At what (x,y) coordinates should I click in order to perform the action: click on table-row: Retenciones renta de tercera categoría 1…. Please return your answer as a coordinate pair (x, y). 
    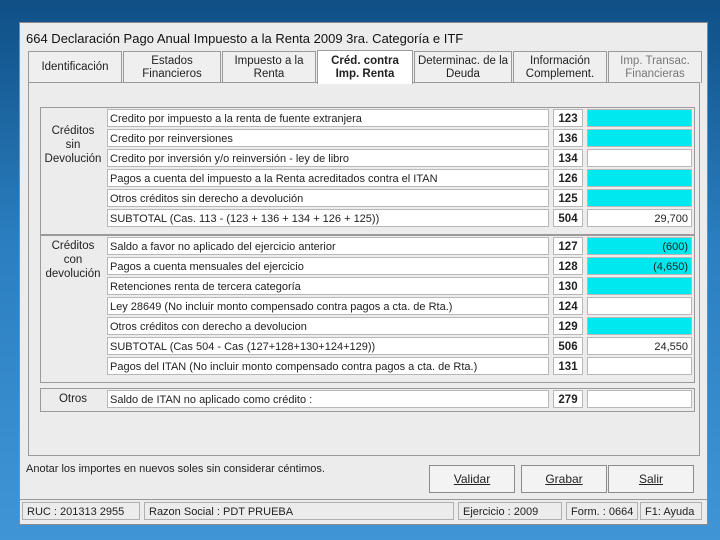
    Looking at the image, I should click on (399, 286).